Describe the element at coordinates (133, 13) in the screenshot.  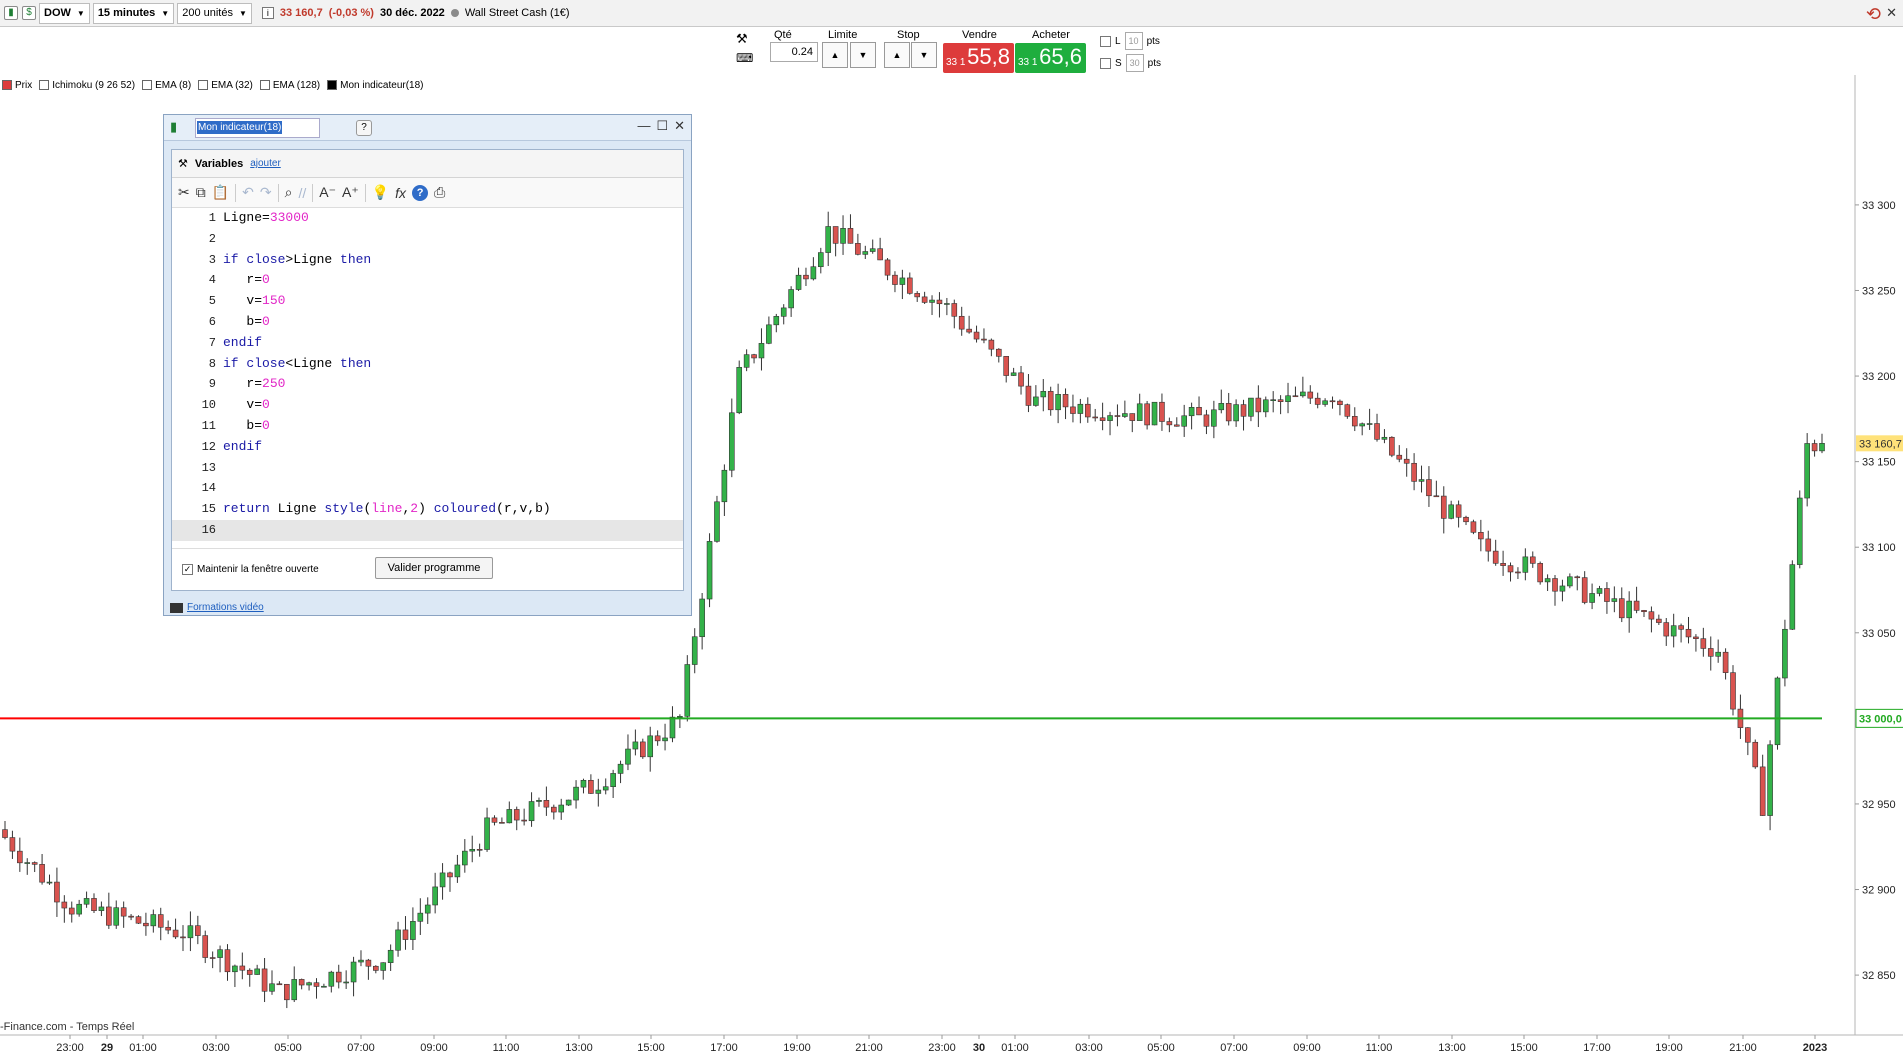
I see `timeframe-select: 15 minutes ▼` at that location.